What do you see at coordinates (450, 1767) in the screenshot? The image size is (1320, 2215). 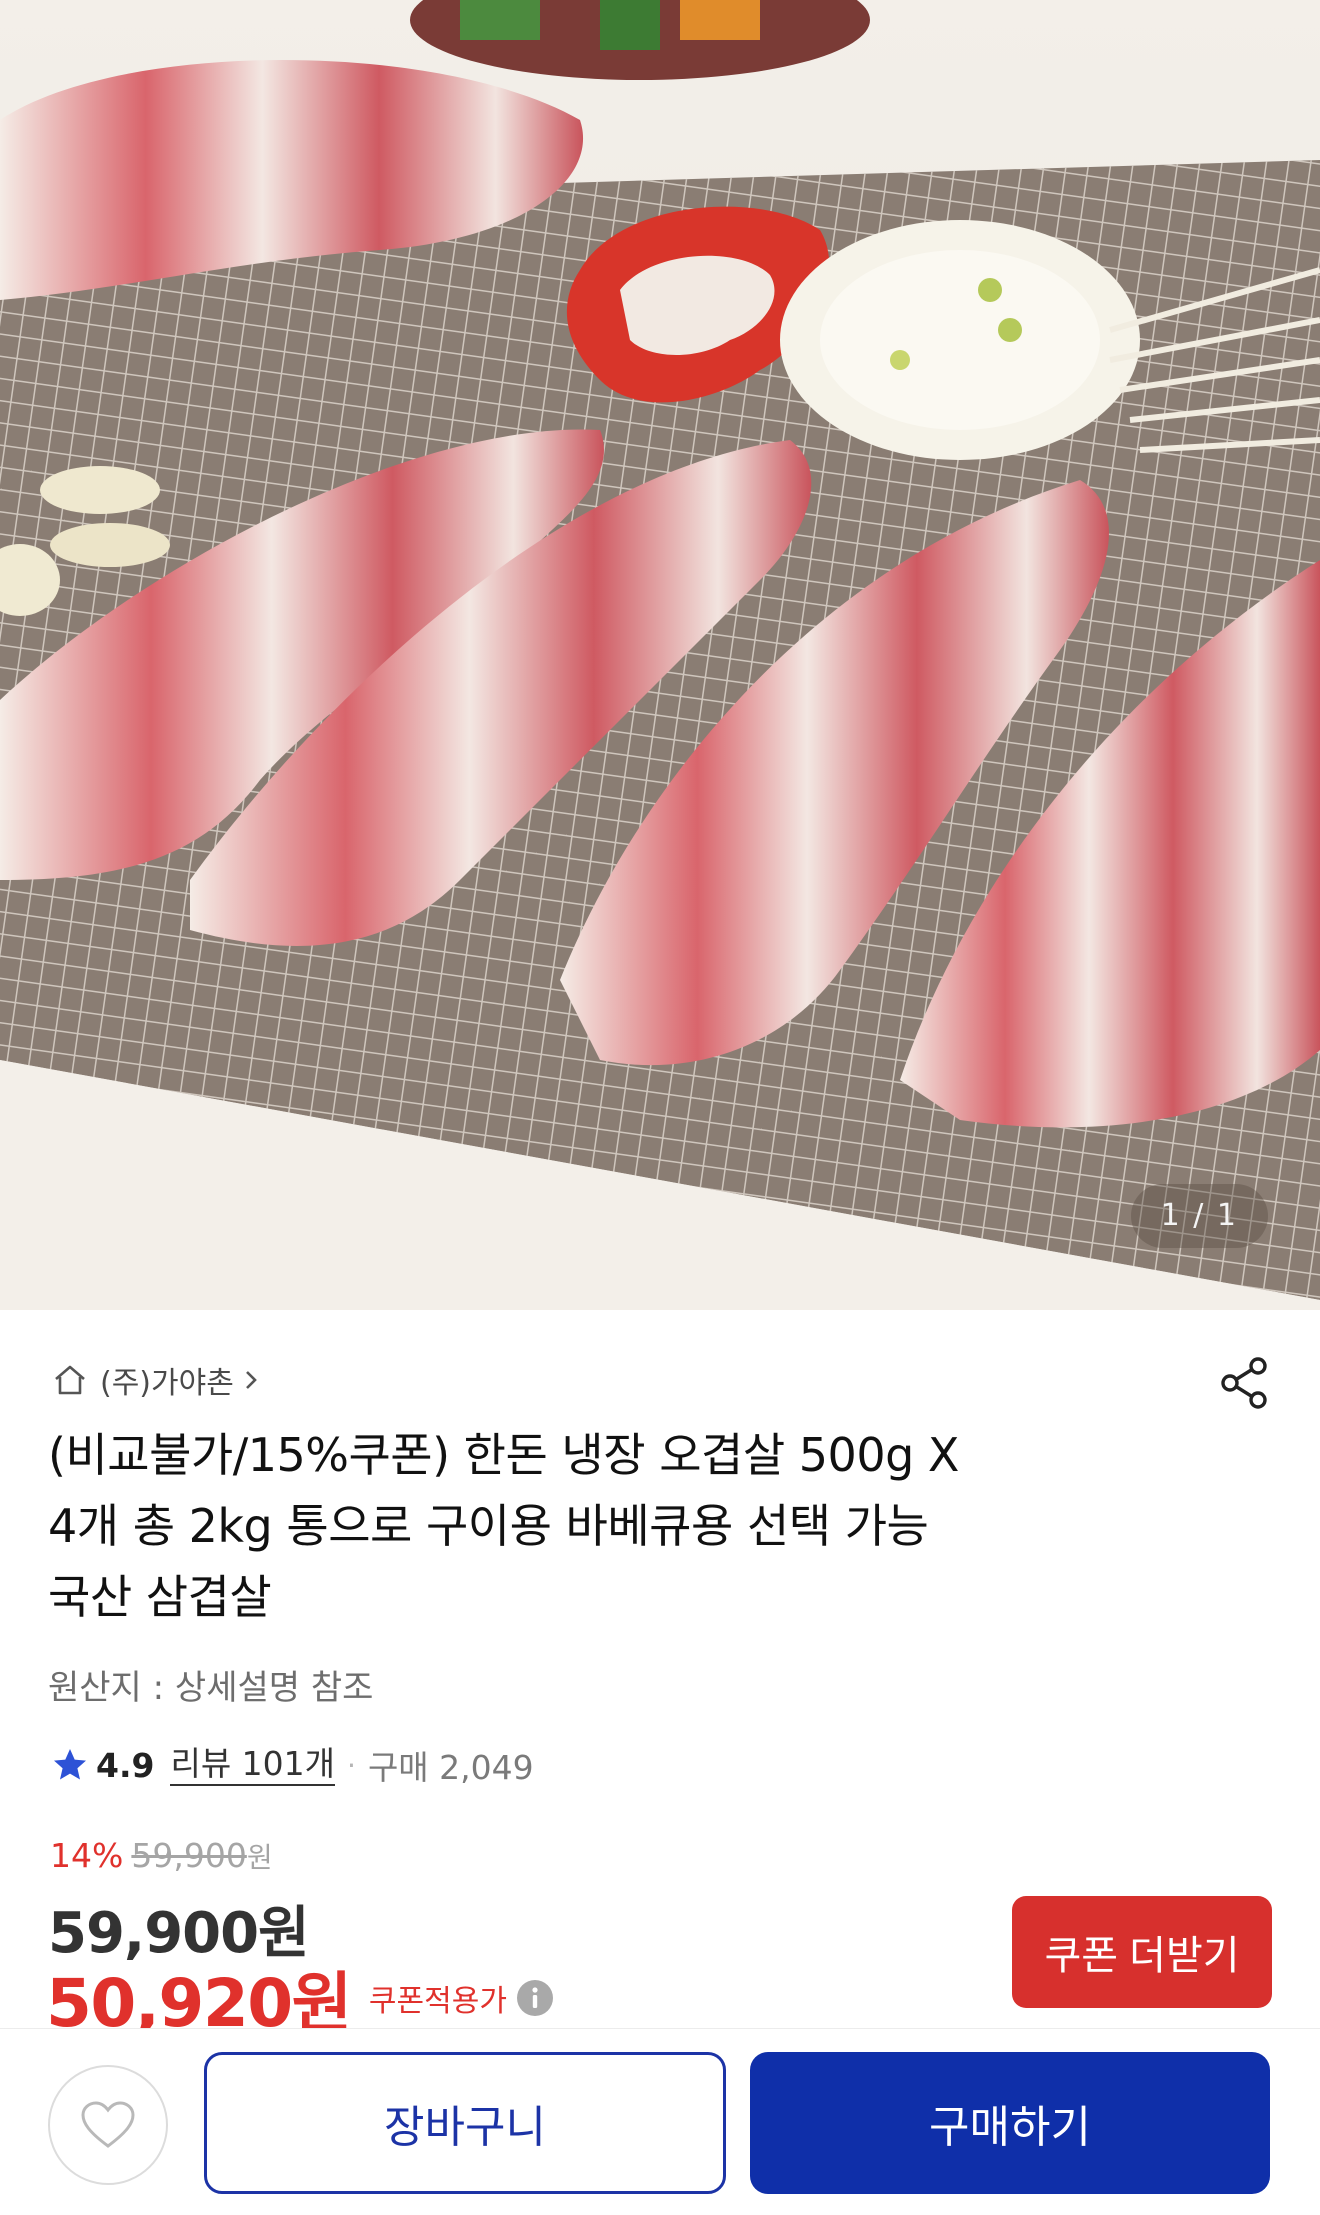 I see `purchase-count: 구매 2,049` at bounding box center [450, 1767].